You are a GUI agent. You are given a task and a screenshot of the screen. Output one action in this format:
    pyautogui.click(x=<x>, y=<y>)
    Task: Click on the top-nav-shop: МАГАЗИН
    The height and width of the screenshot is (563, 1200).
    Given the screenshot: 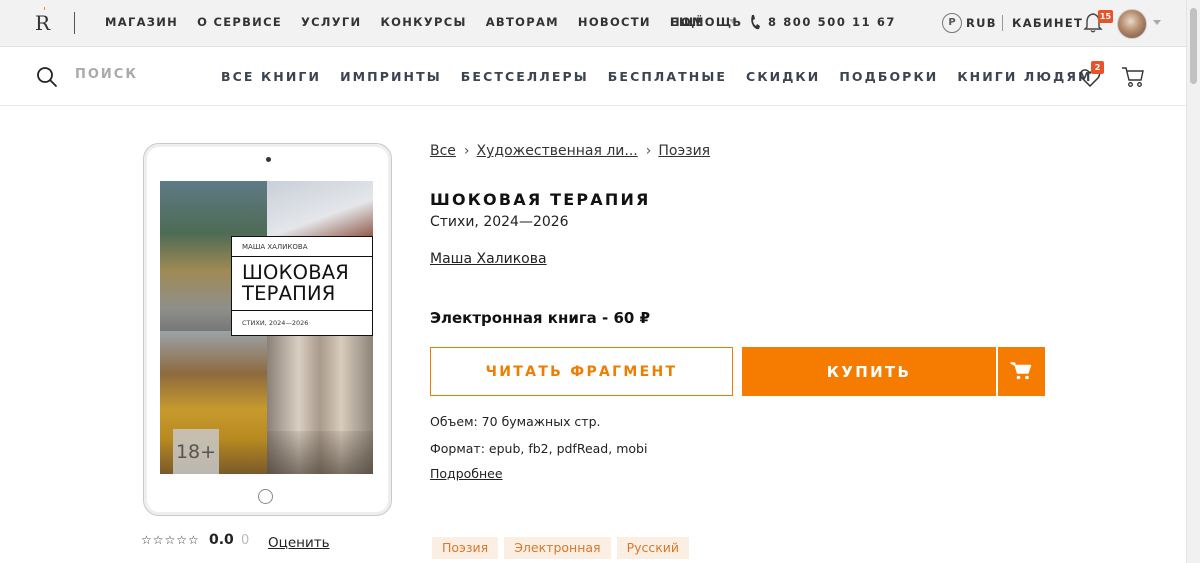 What is the action you would take?
    pyautogui.click(x=141, y=22)
    